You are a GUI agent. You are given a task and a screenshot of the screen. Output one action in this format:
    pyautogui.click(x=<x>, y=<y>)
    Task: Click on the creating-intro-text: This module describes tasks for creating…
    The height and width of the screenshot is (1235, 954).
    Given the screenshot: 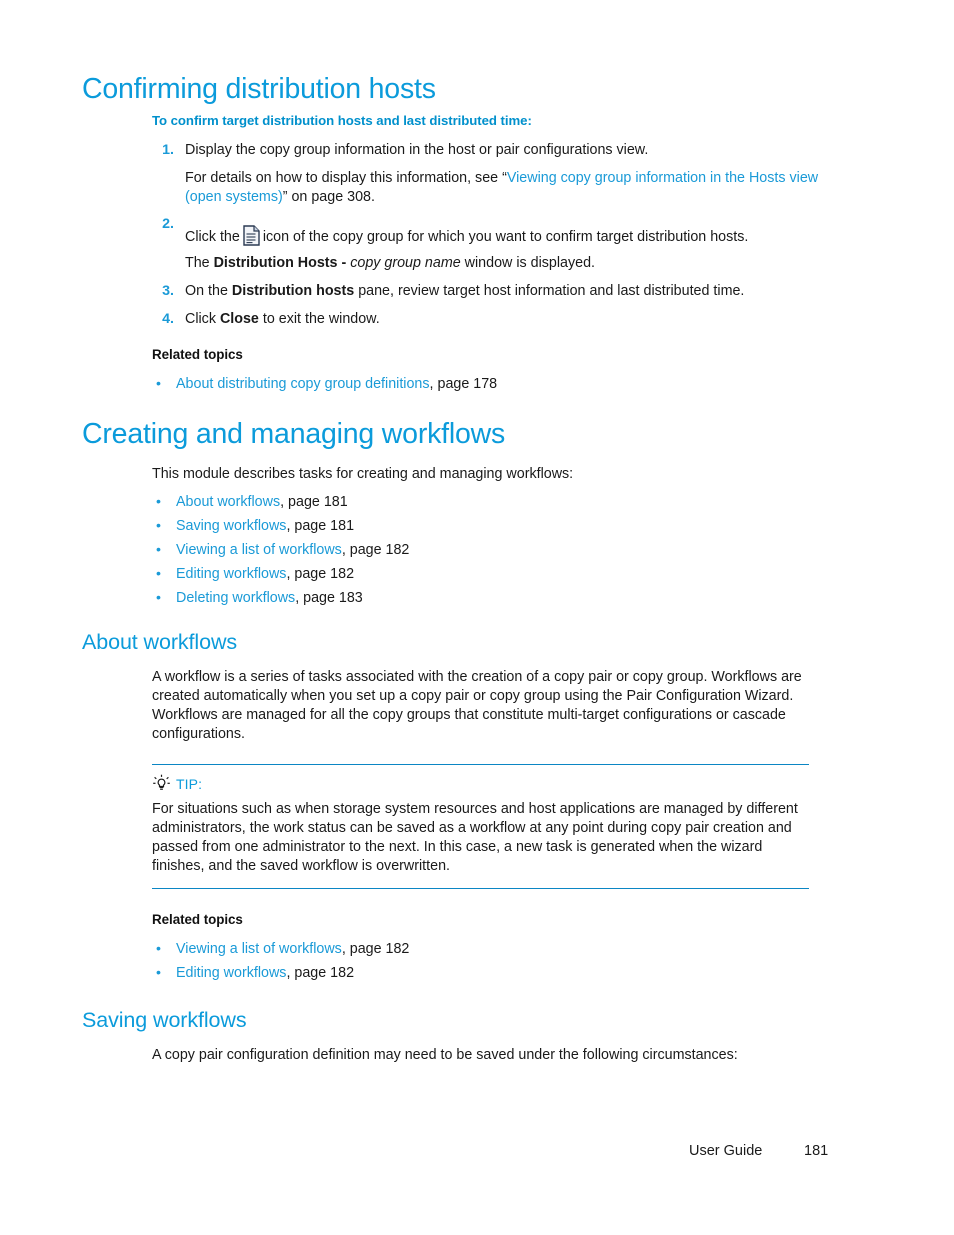 What is the action you would take?
    pyautogui.click(x=363, y=474)
    